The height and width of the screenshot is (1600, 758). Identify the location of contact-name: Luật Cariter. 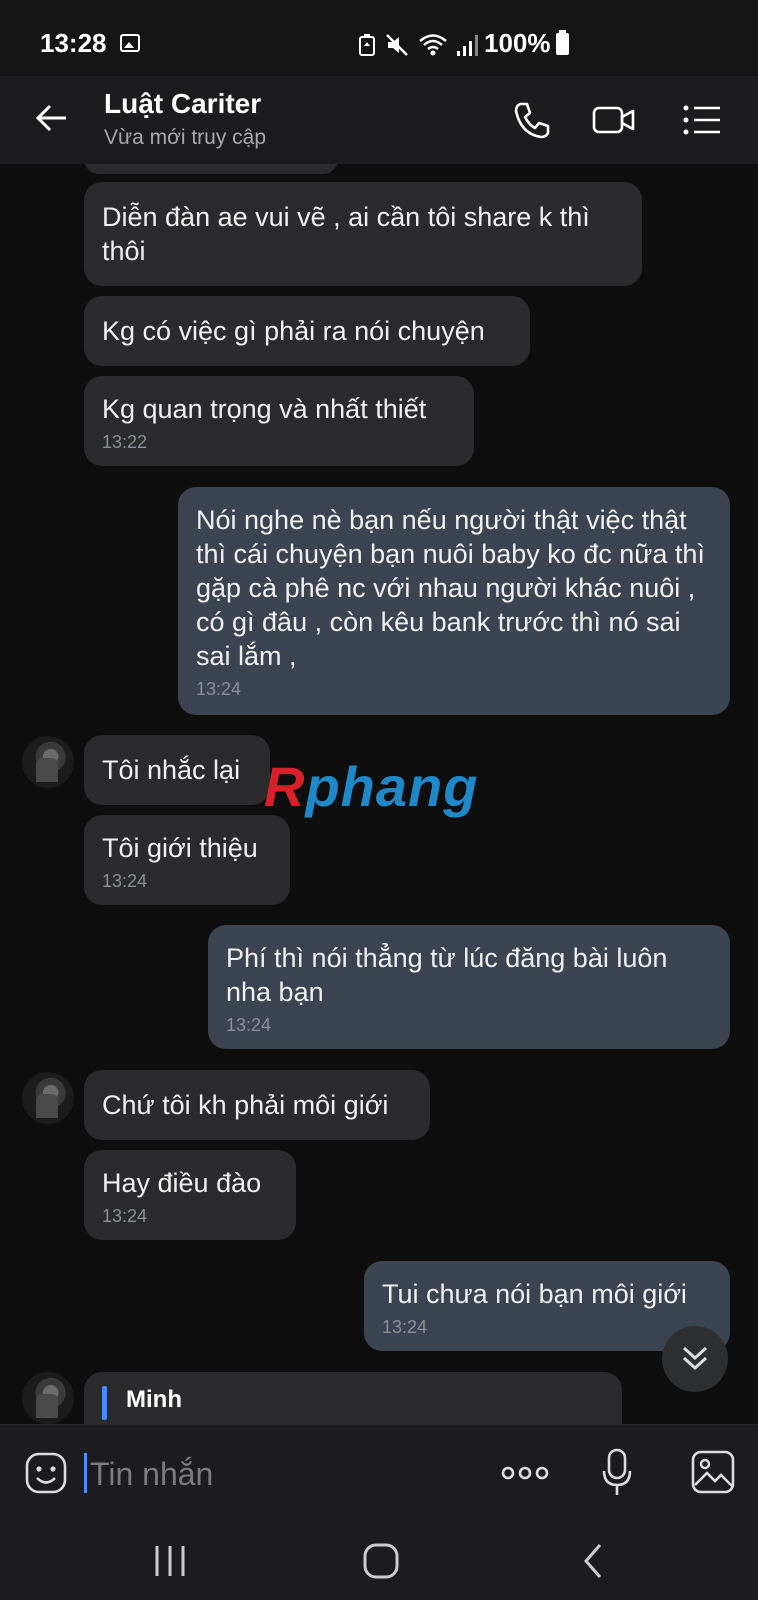
(182, 104).